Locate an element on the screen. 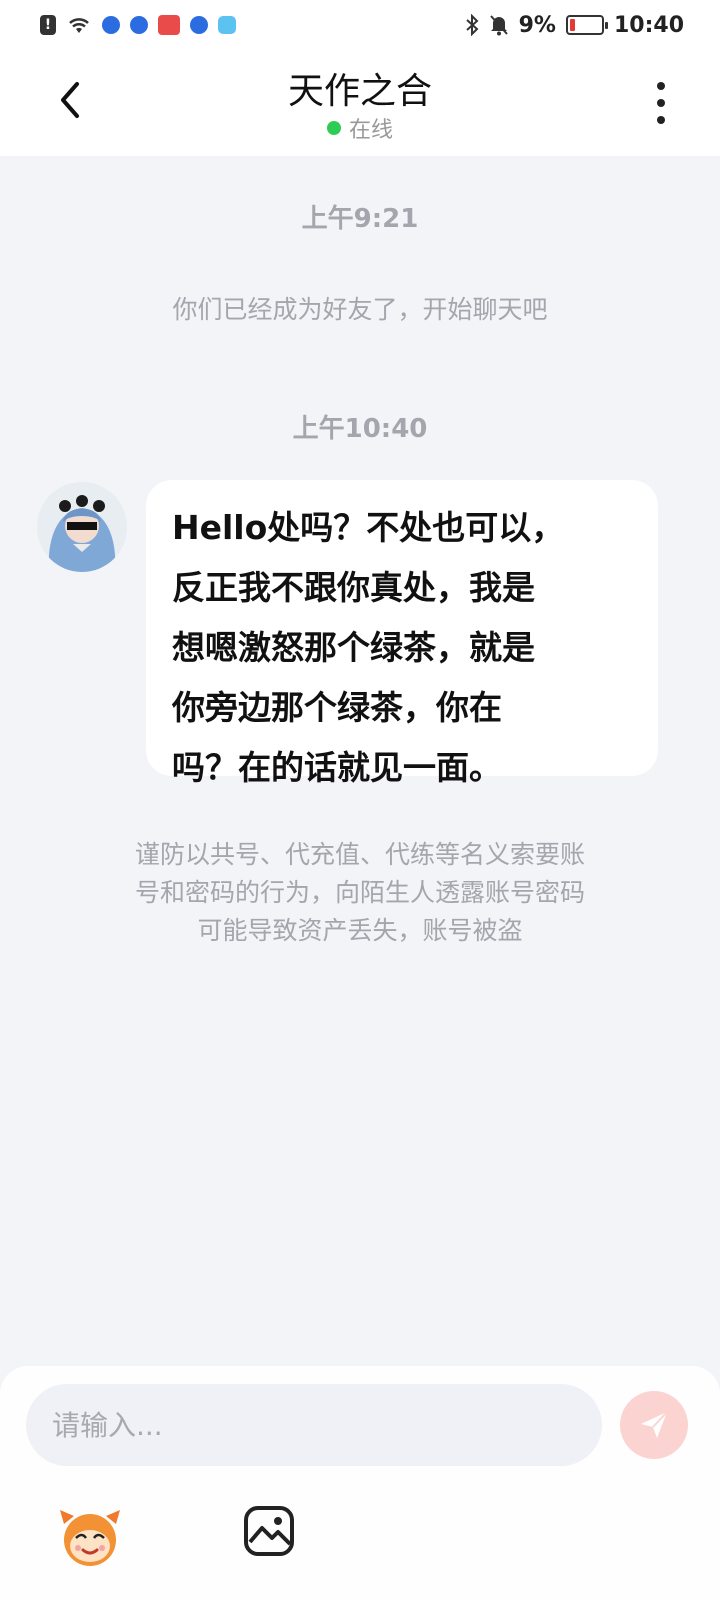 The width and height of the screenshot is (720, 1600). status-bar-left: ! is located at coordinates (138, 25).